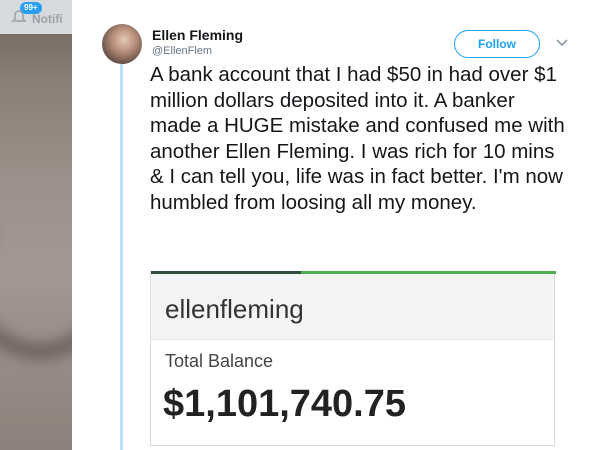  Describe the element at coordinates (562, 43) in the screenshot. I see `chevron-down-icon` at that location.